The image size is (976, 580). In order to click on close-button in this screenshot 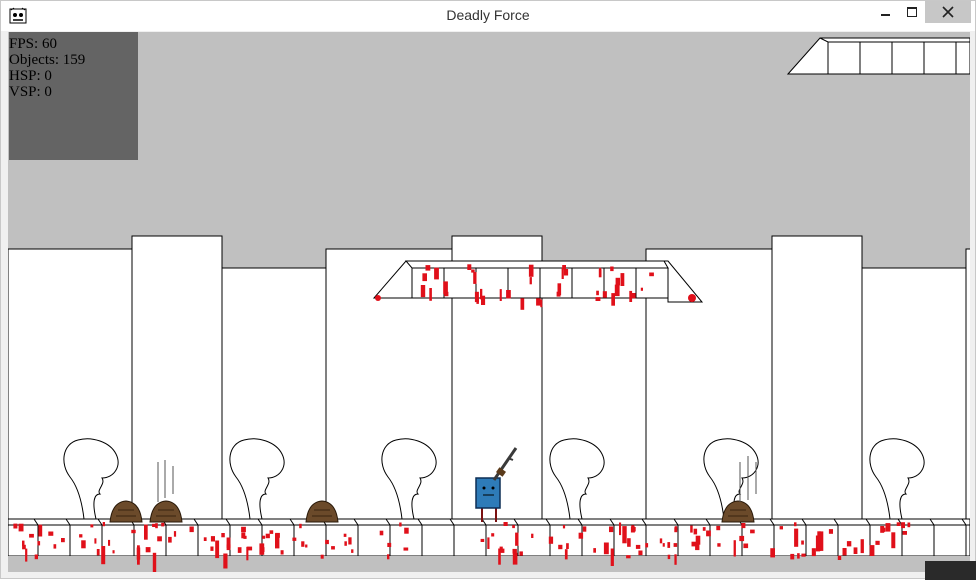, I will do `click(948, 12)`.